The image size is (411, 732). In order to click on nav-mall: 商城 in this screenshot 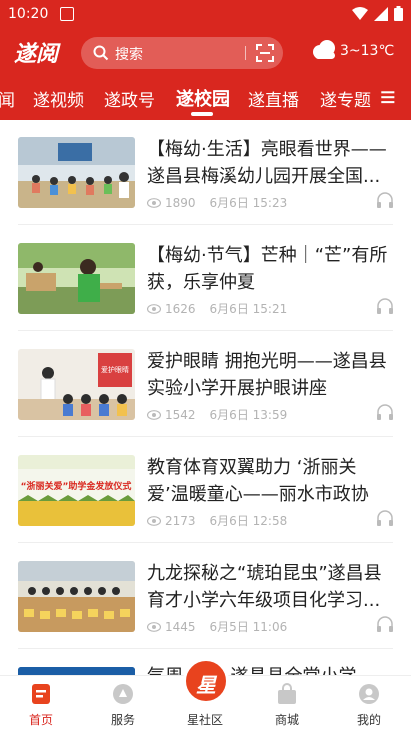, I will do `click(287, 704)`.